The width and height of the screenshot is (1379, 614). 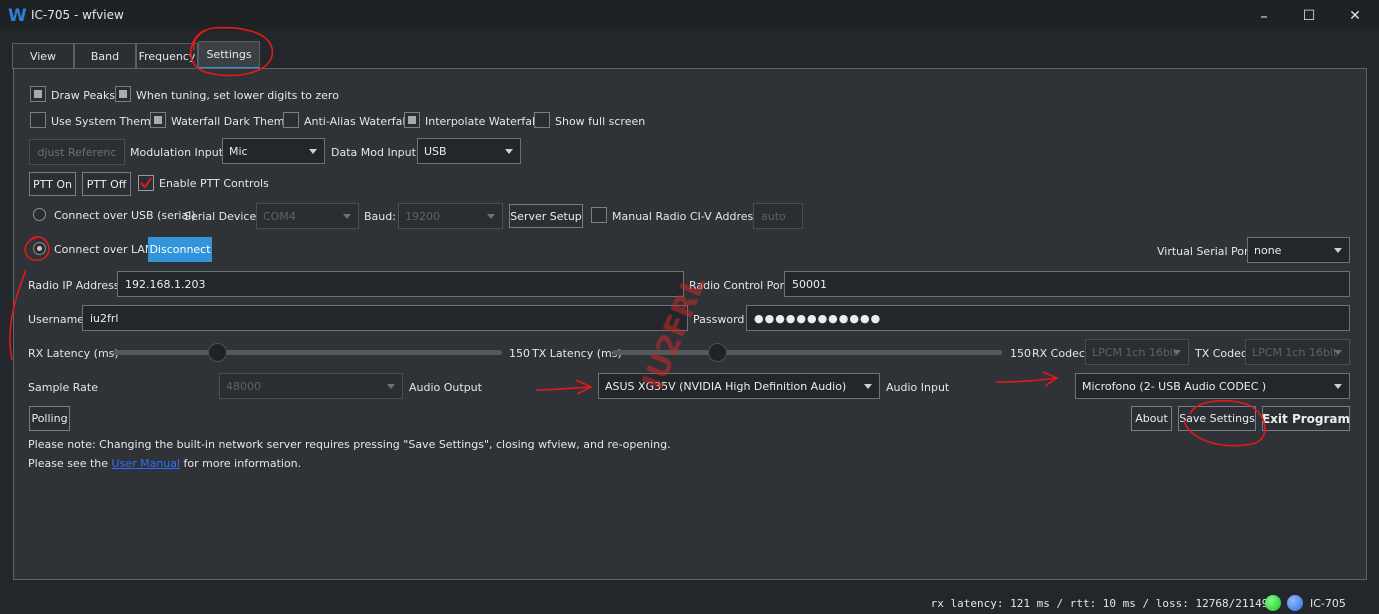 I want to click on data-mod-input-value: USB, so click(x=435, y=151).